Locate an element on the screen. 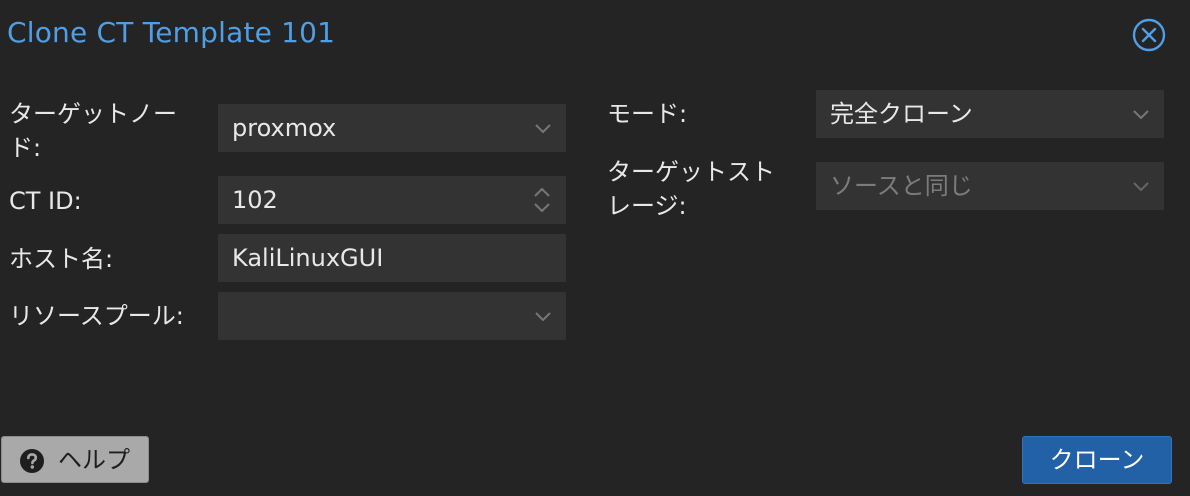  ct-id-label: CT ID: is located at coordinates (45, 201).